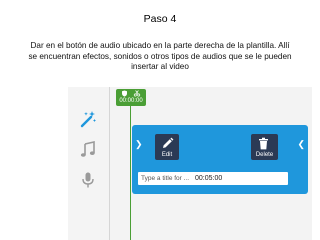  What do you see at coordinates (264, 155) in the screenshot?
I see `delete-button-label: Delete` at bounding box center [264, 155].